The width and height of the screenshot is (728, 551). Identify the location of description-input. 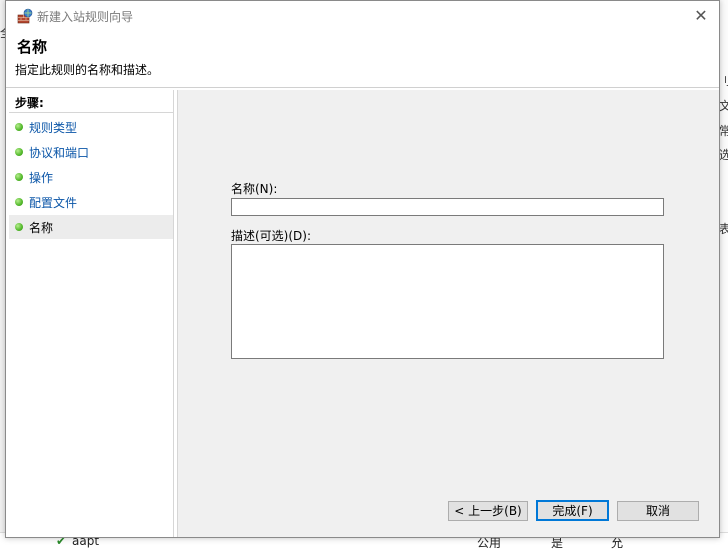
(447, 301).